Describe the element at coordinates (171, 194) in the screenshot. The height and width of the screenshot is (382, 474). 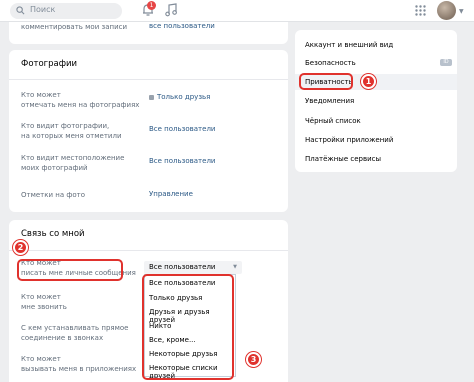
I see `manage-tags-link: Управление` at that location.